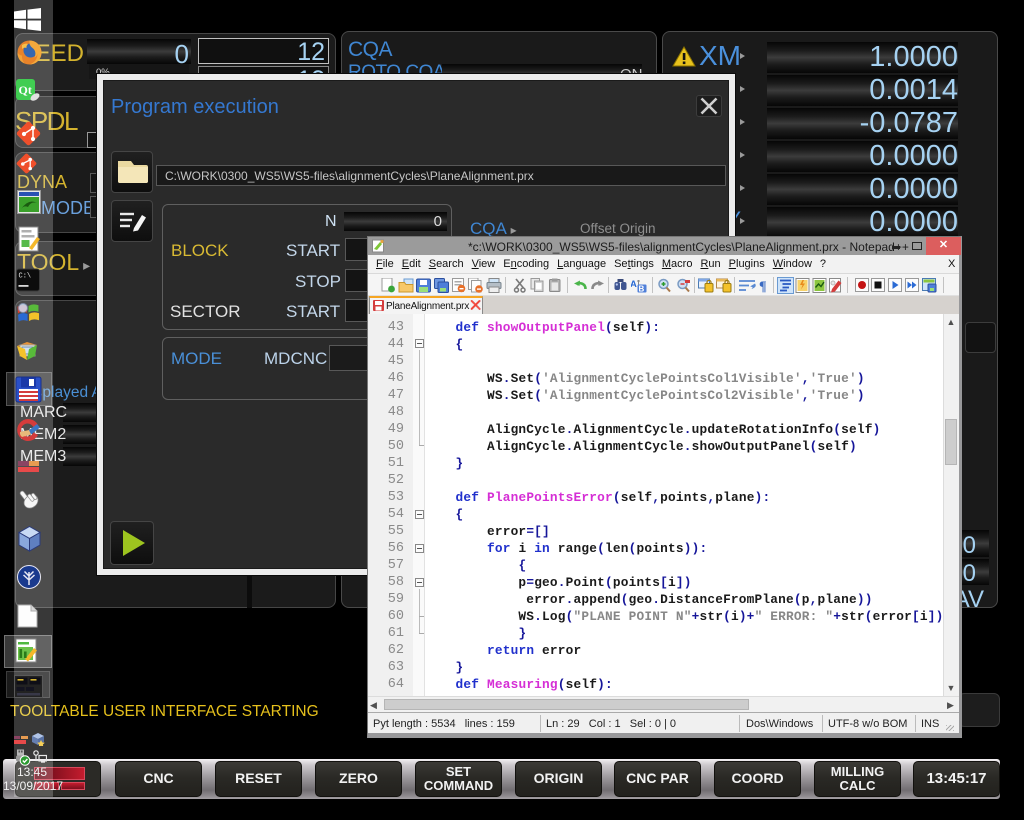 This screenshot has width=1024, height=820. What do you see at coordinates (25, 277) in the screenshot?
I see `svg-text: C:\` at bounding box center [25, 277].